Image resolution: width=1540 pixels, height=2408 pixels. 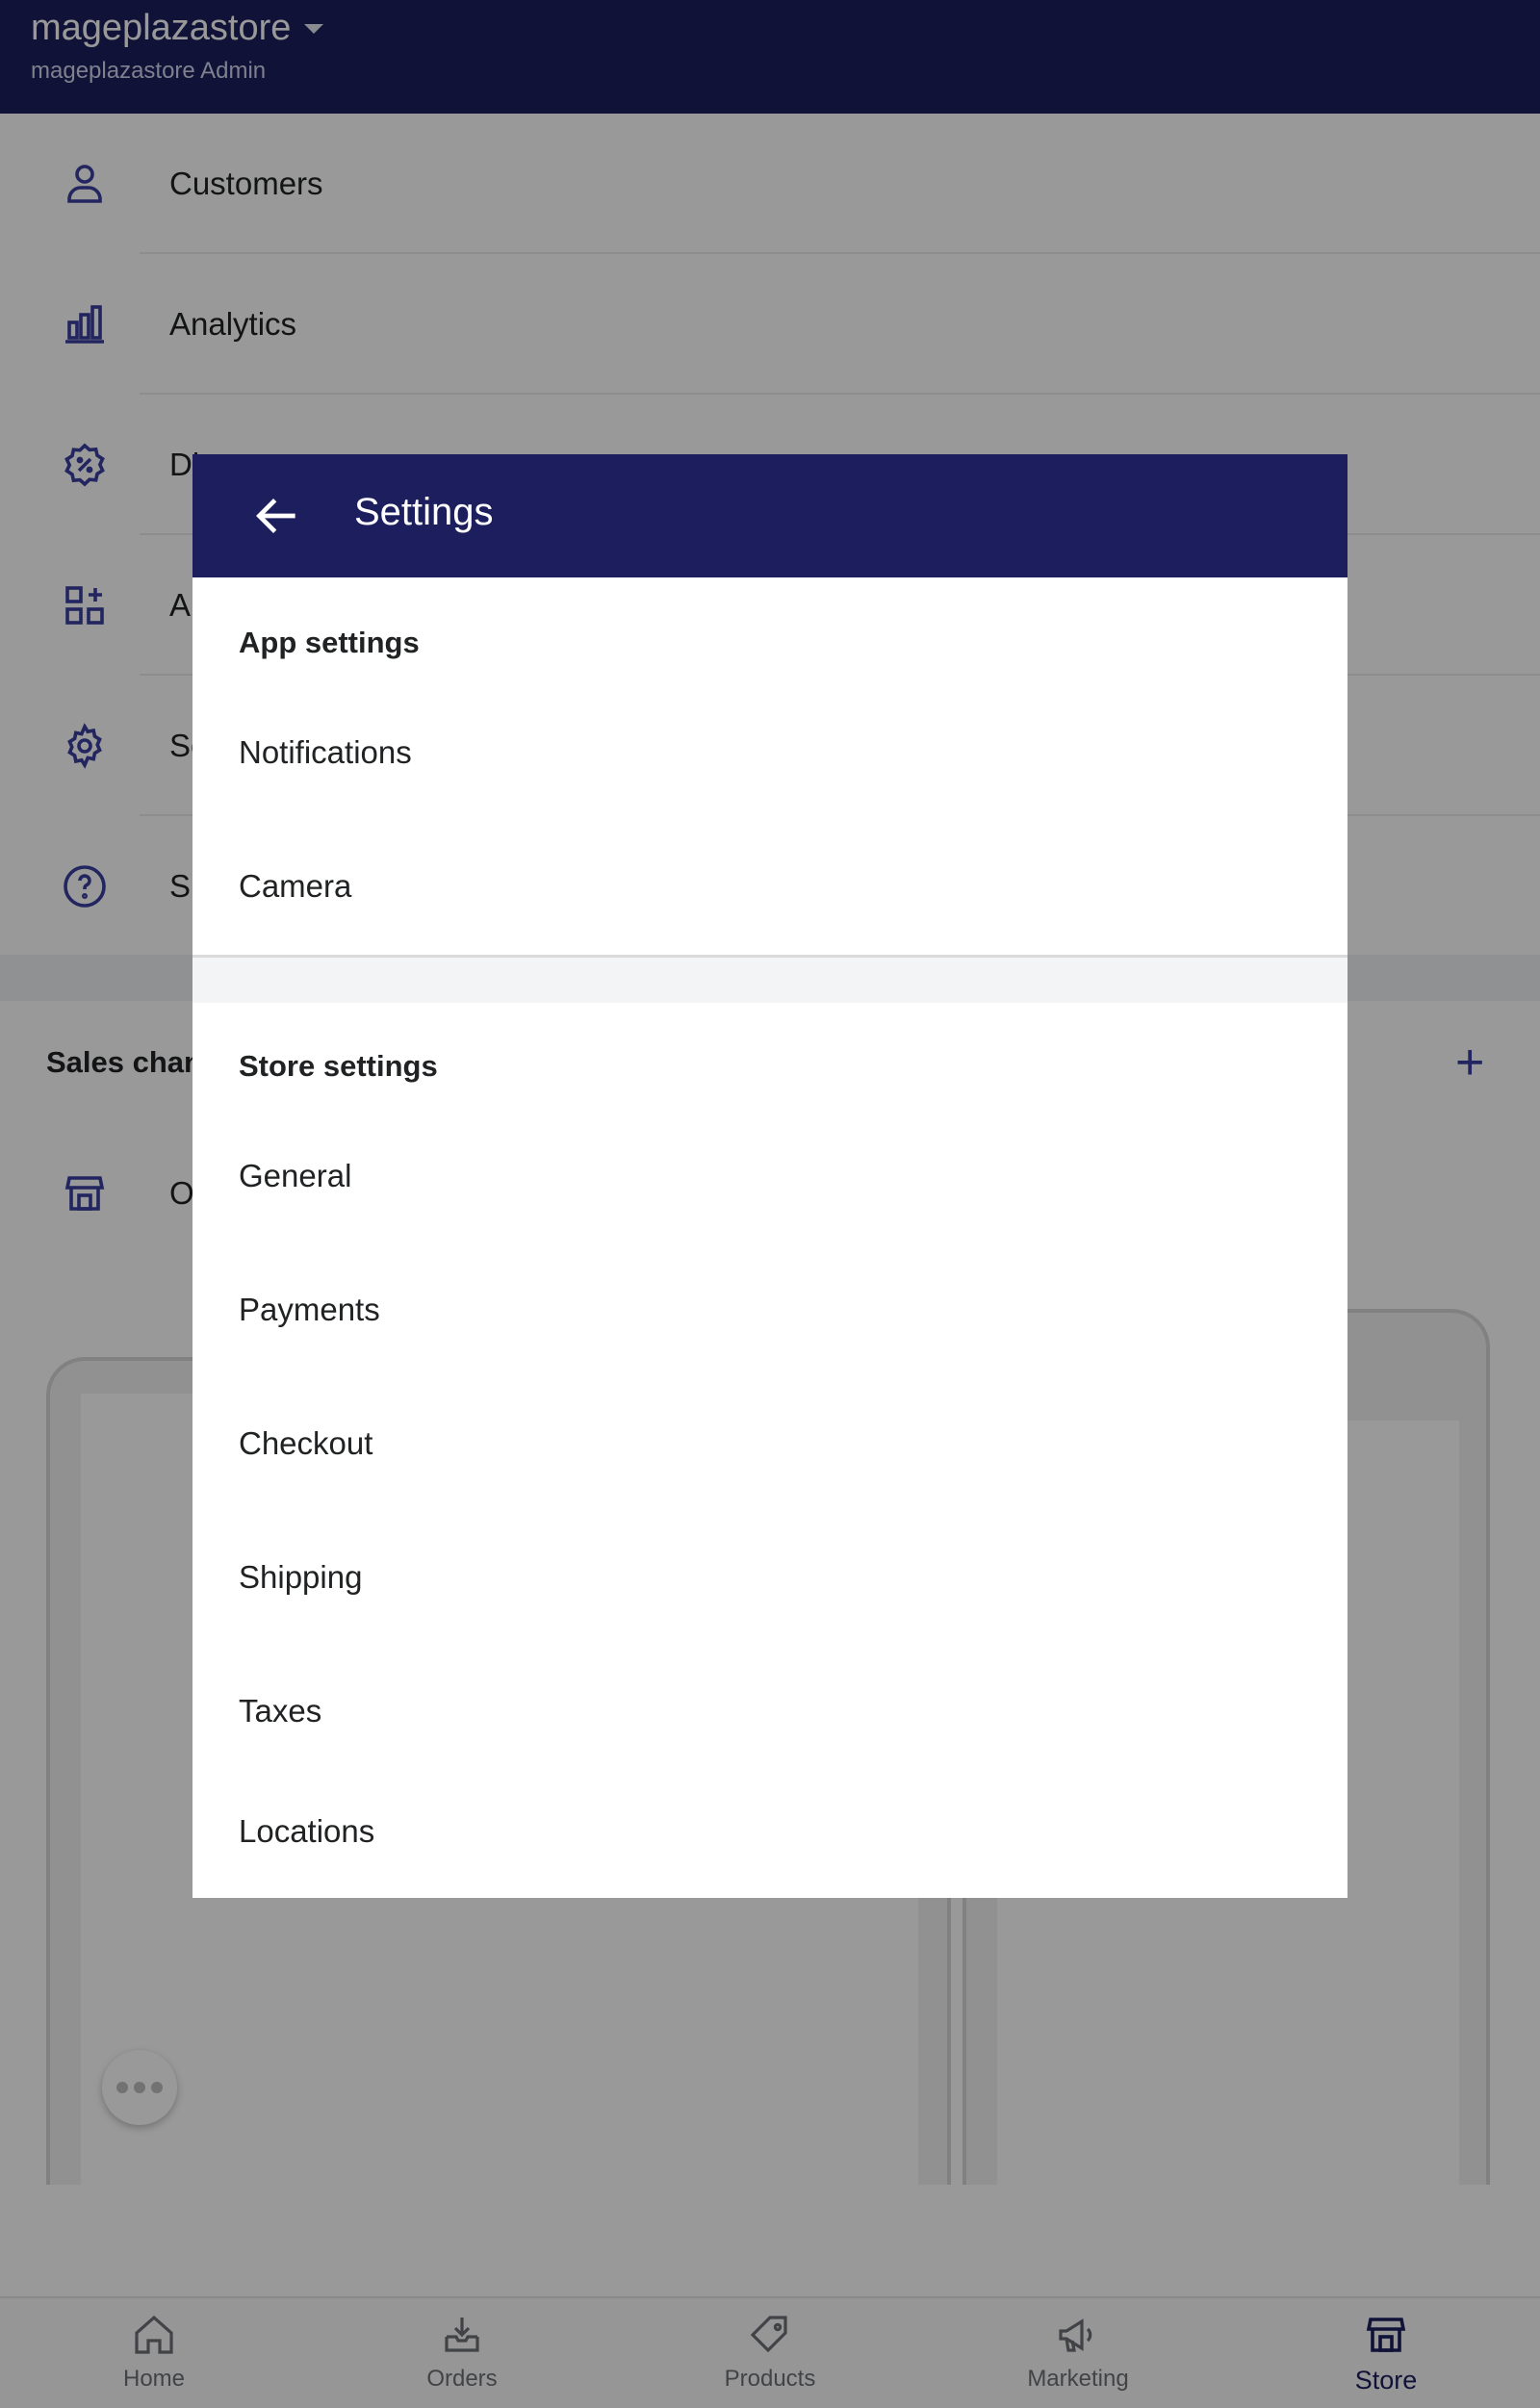 What do you see at coordinates (770, 1831) in the screenshot?
I see `settings-item-locations: Locations` at bounding box center [770, 1831].